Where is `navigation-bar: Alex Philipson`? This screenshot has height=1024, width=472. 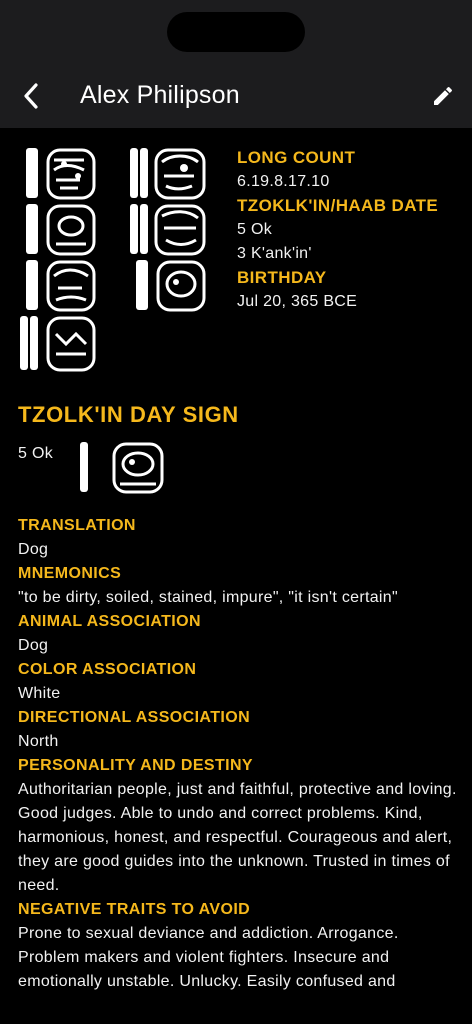 navigation-bar: Alex Philipson is located at coordinates (236, 95).